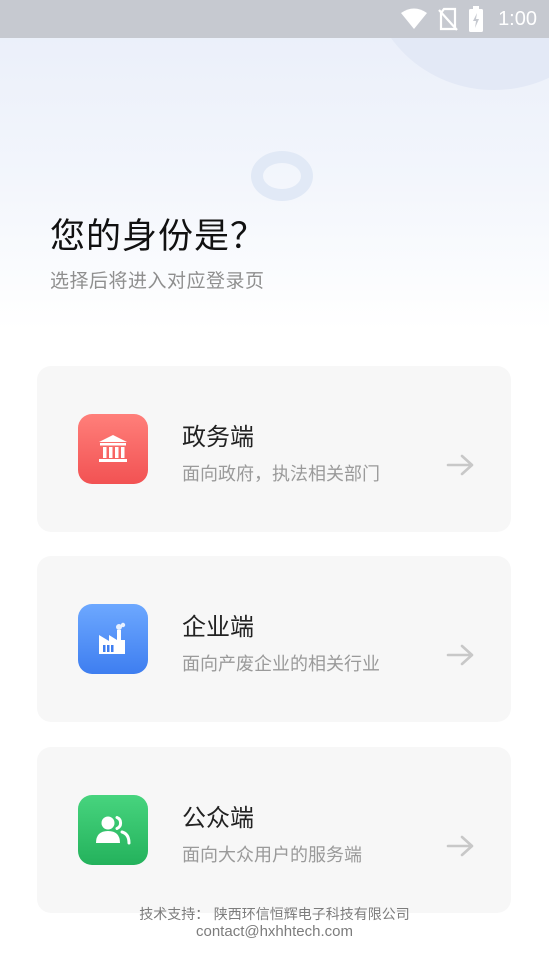 The height and width of the screenshot is (976, 549). I want to click on factory-icon, so click(113, 639).